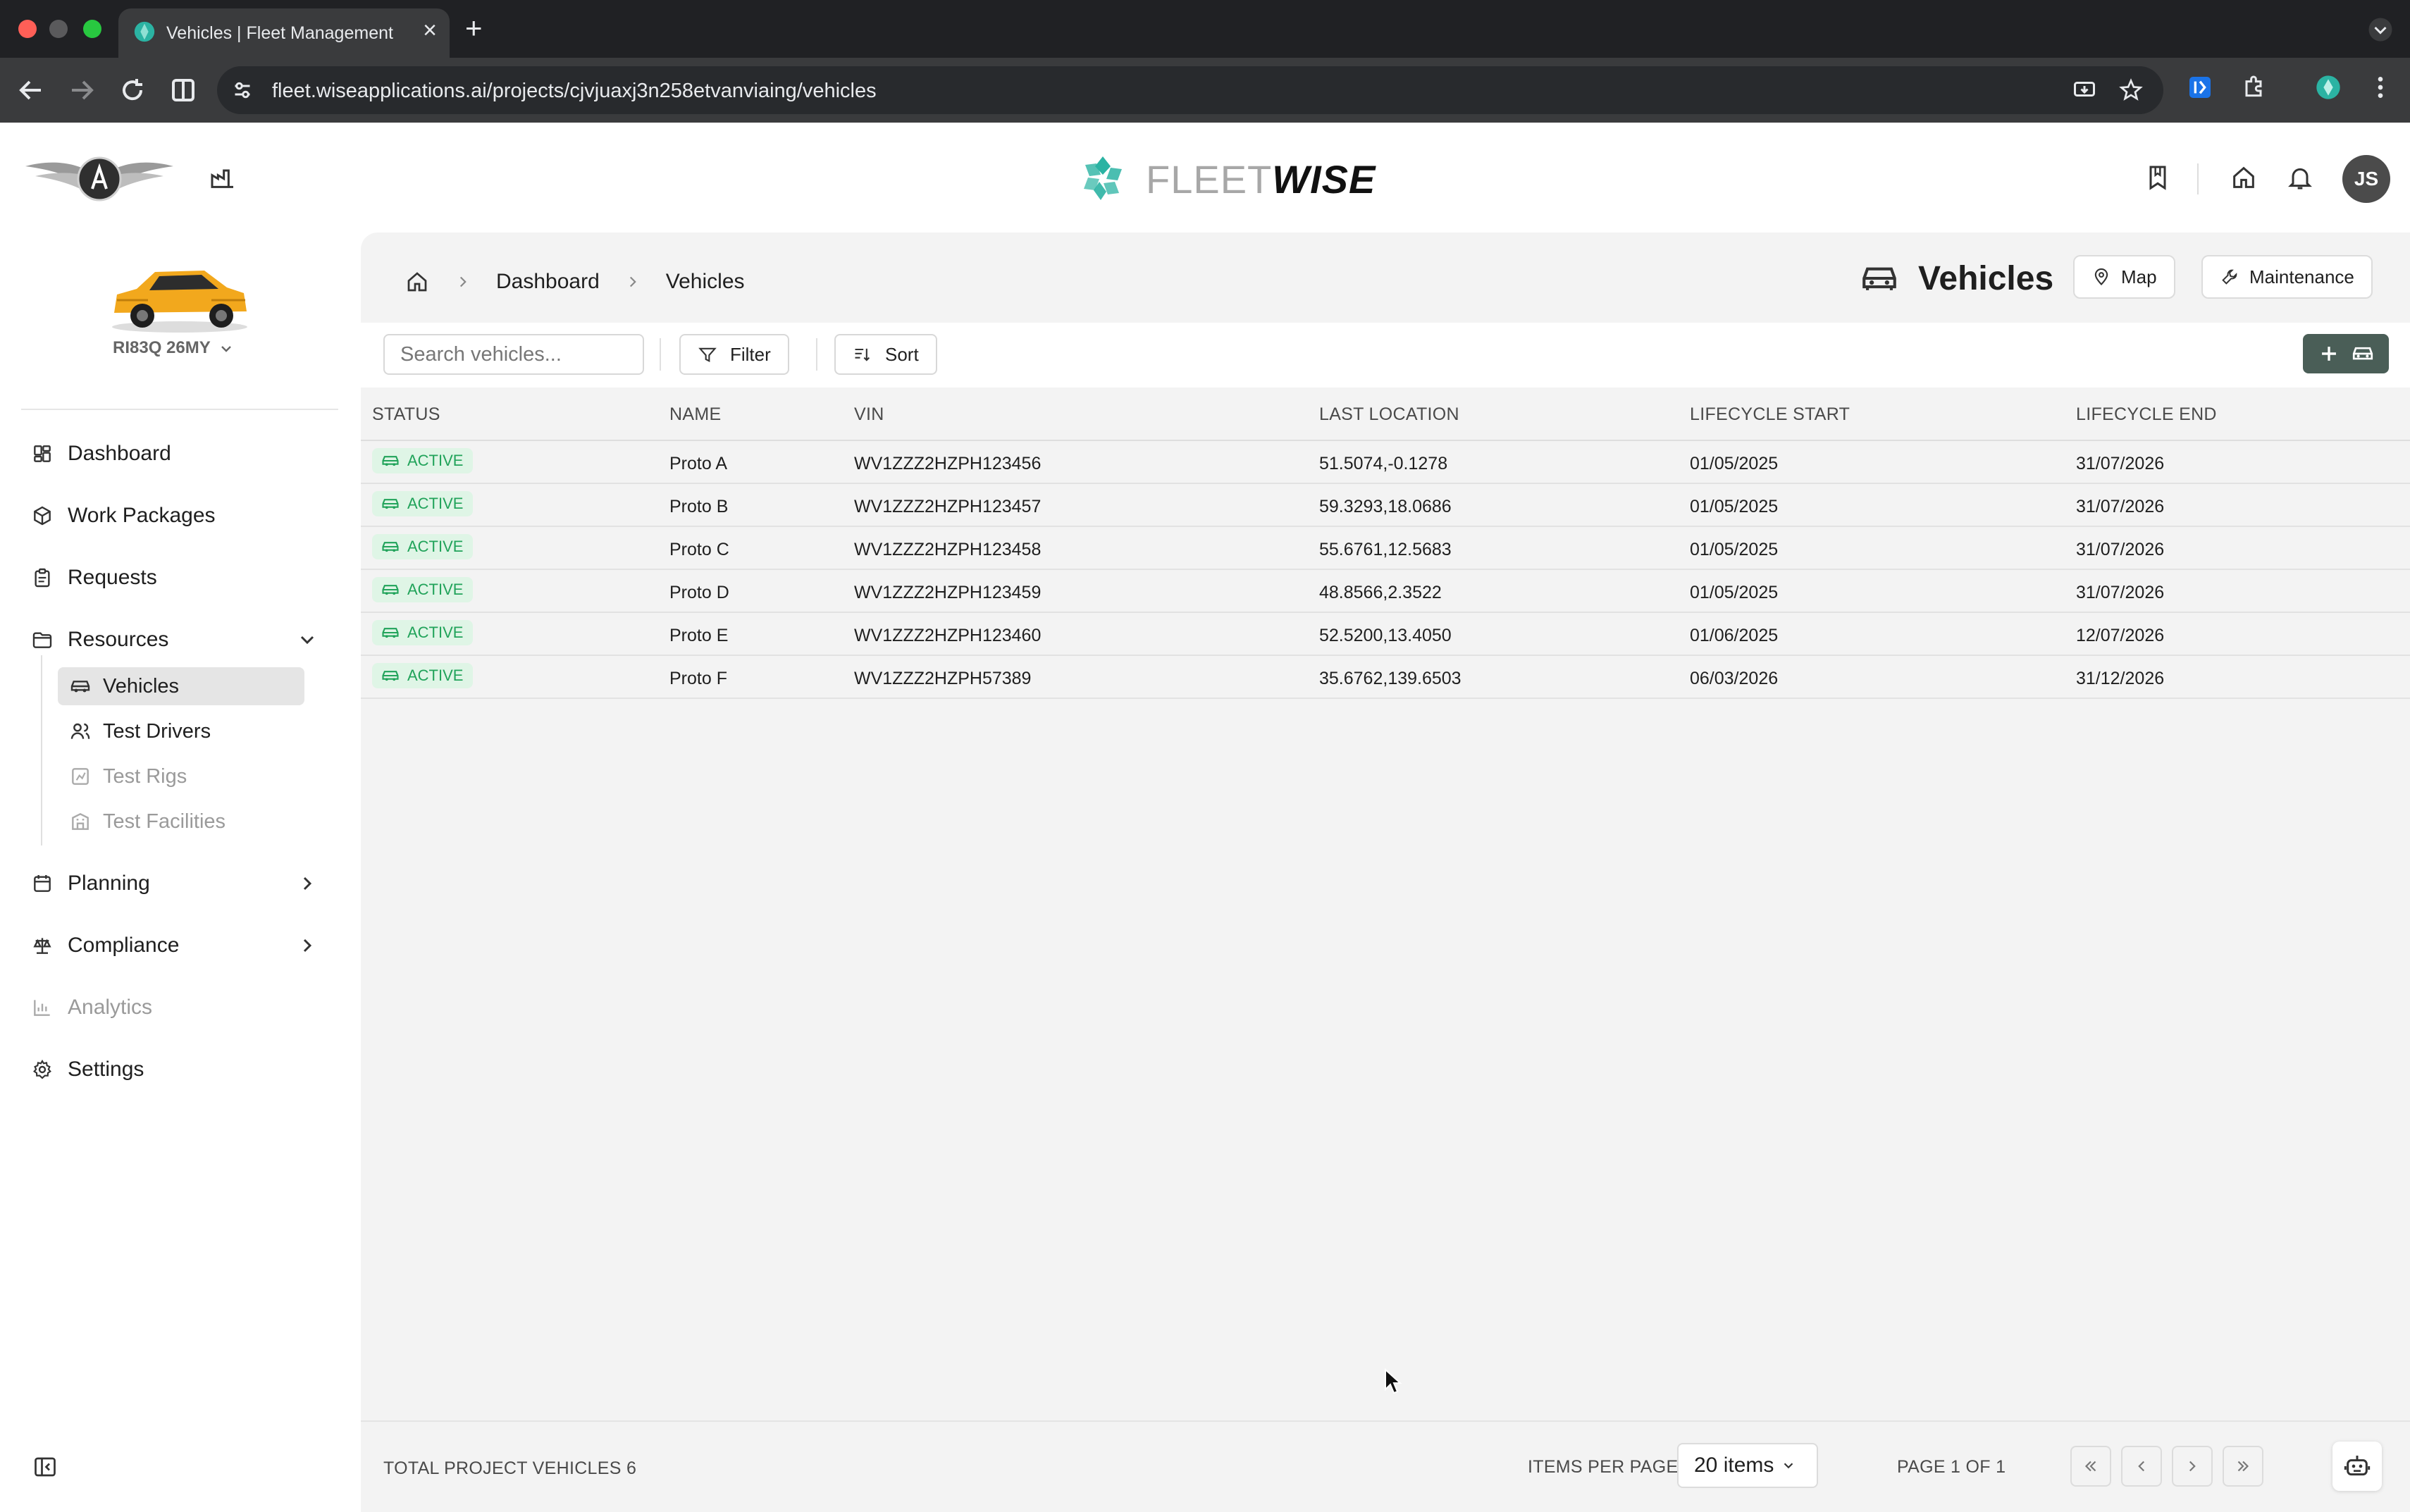 This screenshot has height=1512, width=2410. What do you see at coordinates (474, 28) in the screenshot?
I see `new-tab-button: +` at bounding box center [474, 28].